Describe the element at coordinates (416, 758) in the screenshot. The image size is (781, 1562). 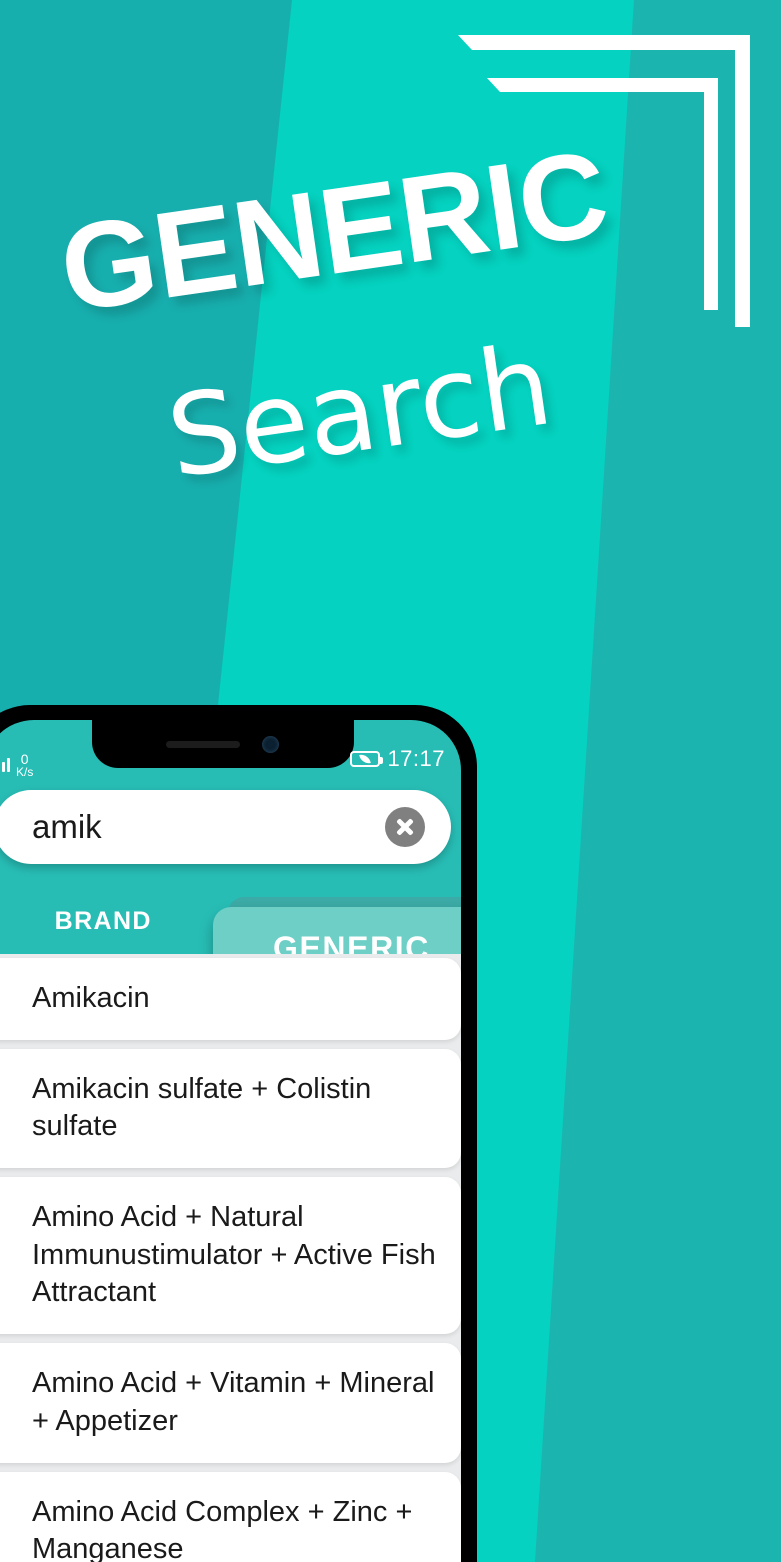
I see `status-clock: 17:17` at that location.